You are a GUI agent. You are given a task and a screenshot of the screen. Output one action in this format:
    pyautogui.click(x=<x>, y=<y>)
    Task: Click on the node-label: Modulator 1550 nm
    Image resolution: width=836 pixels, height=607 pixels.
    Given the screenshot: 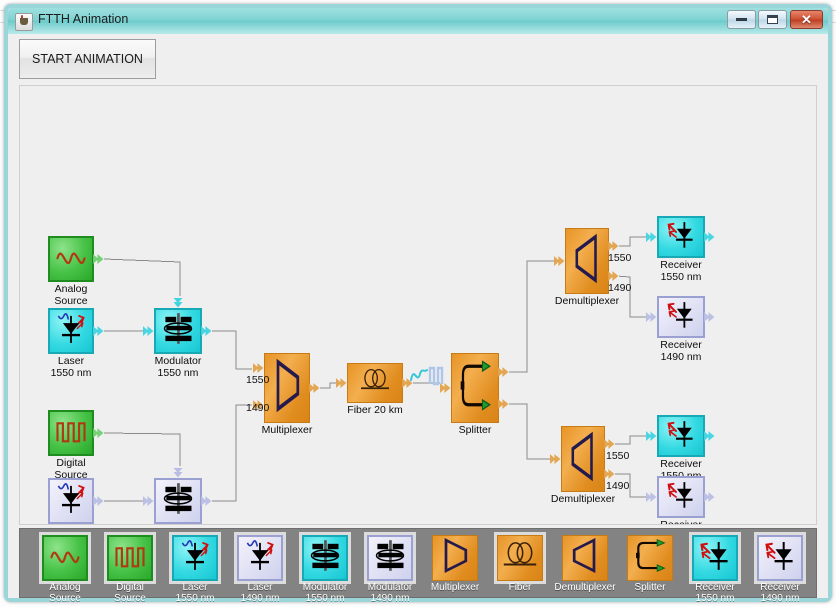 What is the action you would take?
    pyautogui.click(x=178, y=367)
    